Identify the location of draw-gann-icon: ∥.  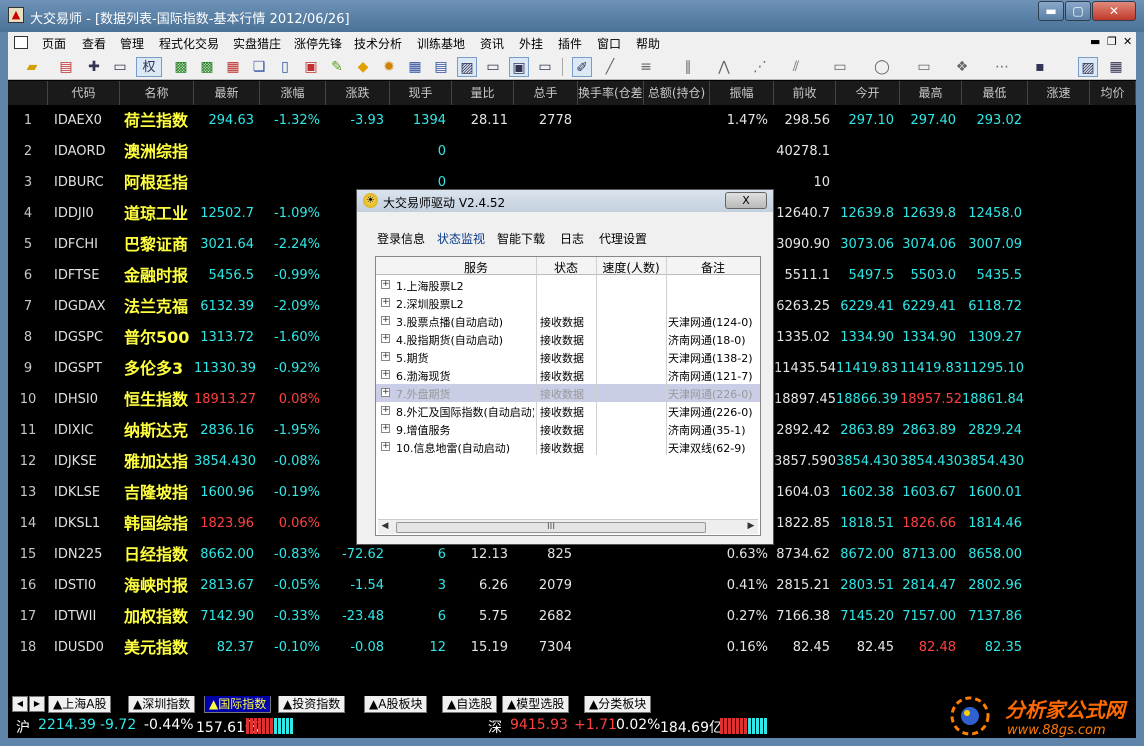
(688, 67).